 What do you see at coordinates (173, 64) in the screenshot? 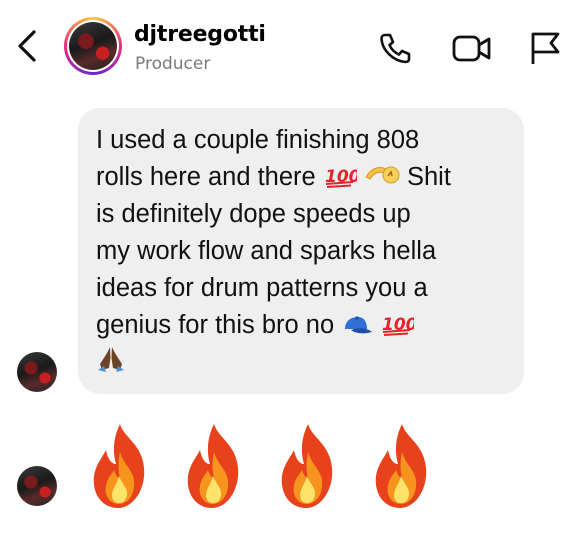
I see `contact-subtitle: Producer` at bounding box center [173, 64].